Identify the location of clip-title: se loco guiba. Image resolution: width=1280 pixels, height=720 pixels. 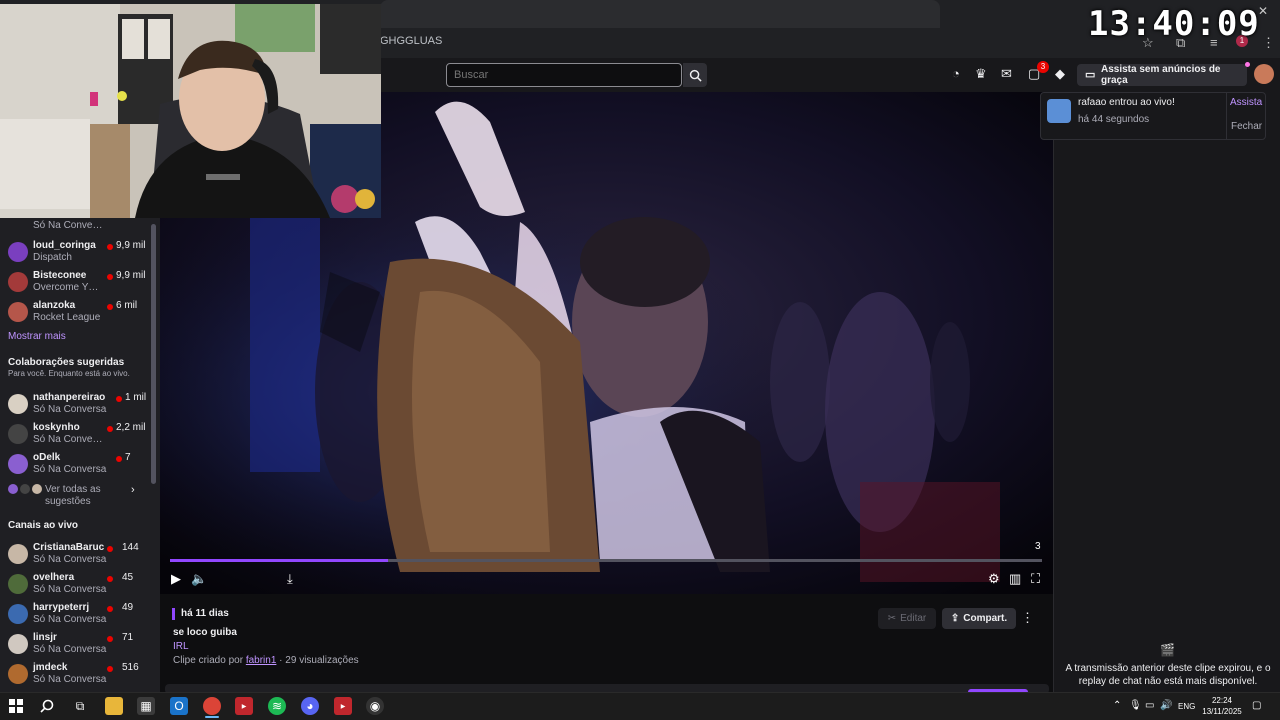
(205, 632).